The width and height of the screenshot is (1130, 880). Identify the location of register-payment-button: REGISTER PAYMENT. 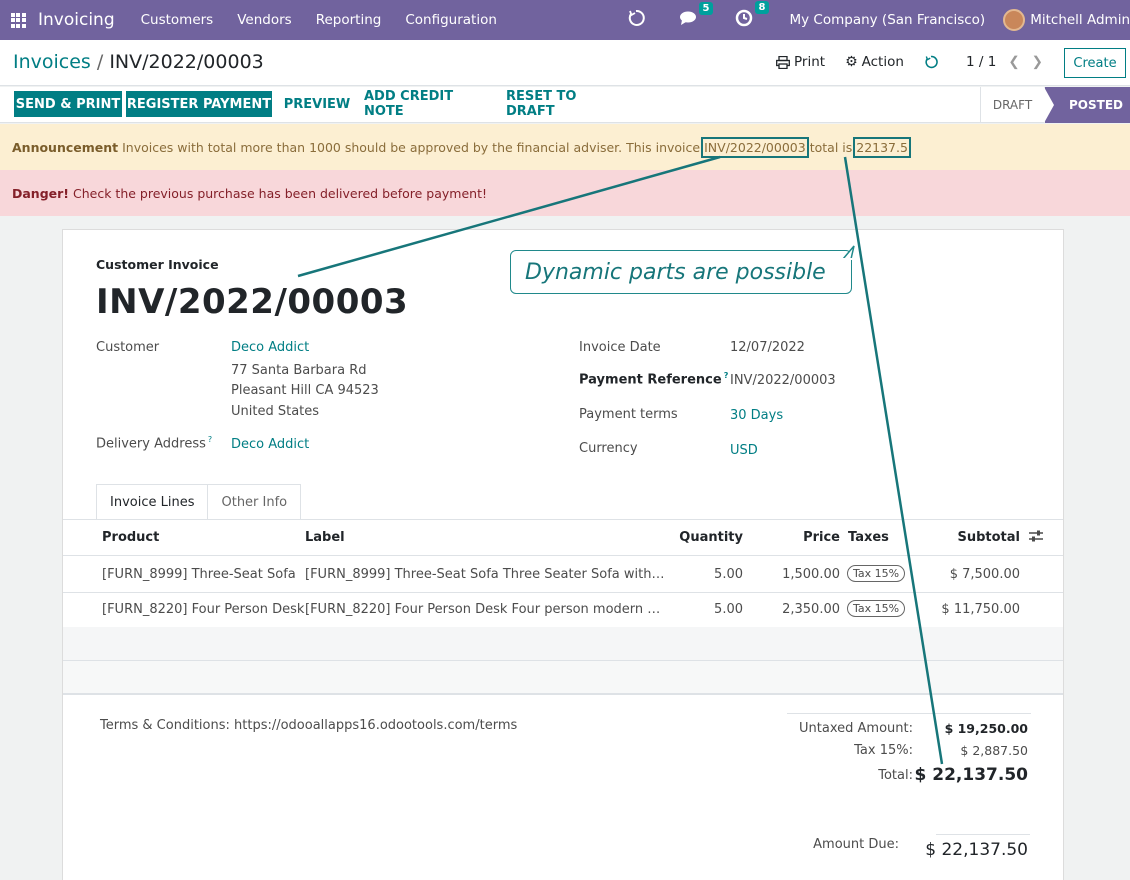
(199, 104).